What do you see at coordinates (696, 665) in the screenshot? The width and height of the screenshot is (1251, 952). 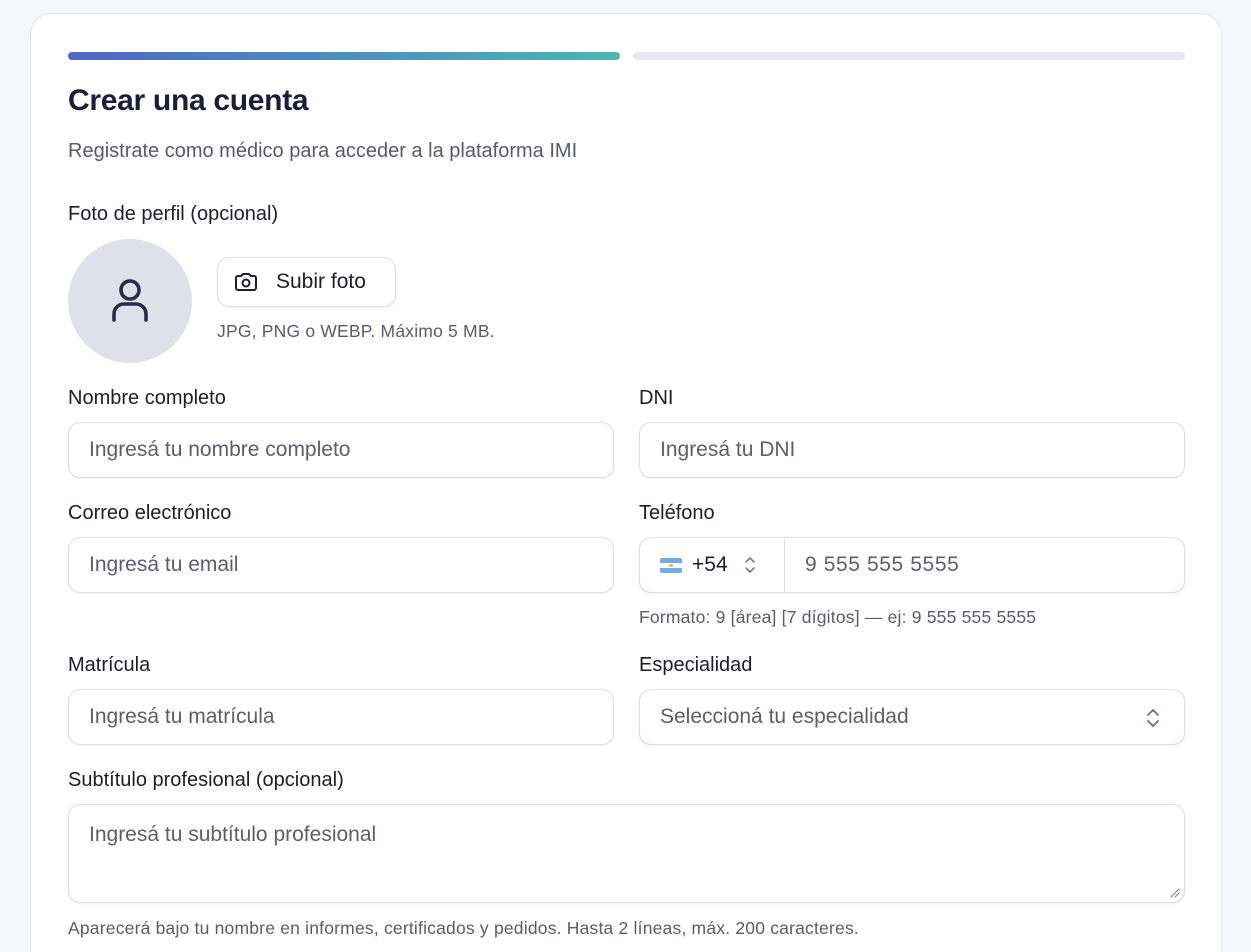 I see `specialty-label: Especialidad` at bounding box center [696, 665].